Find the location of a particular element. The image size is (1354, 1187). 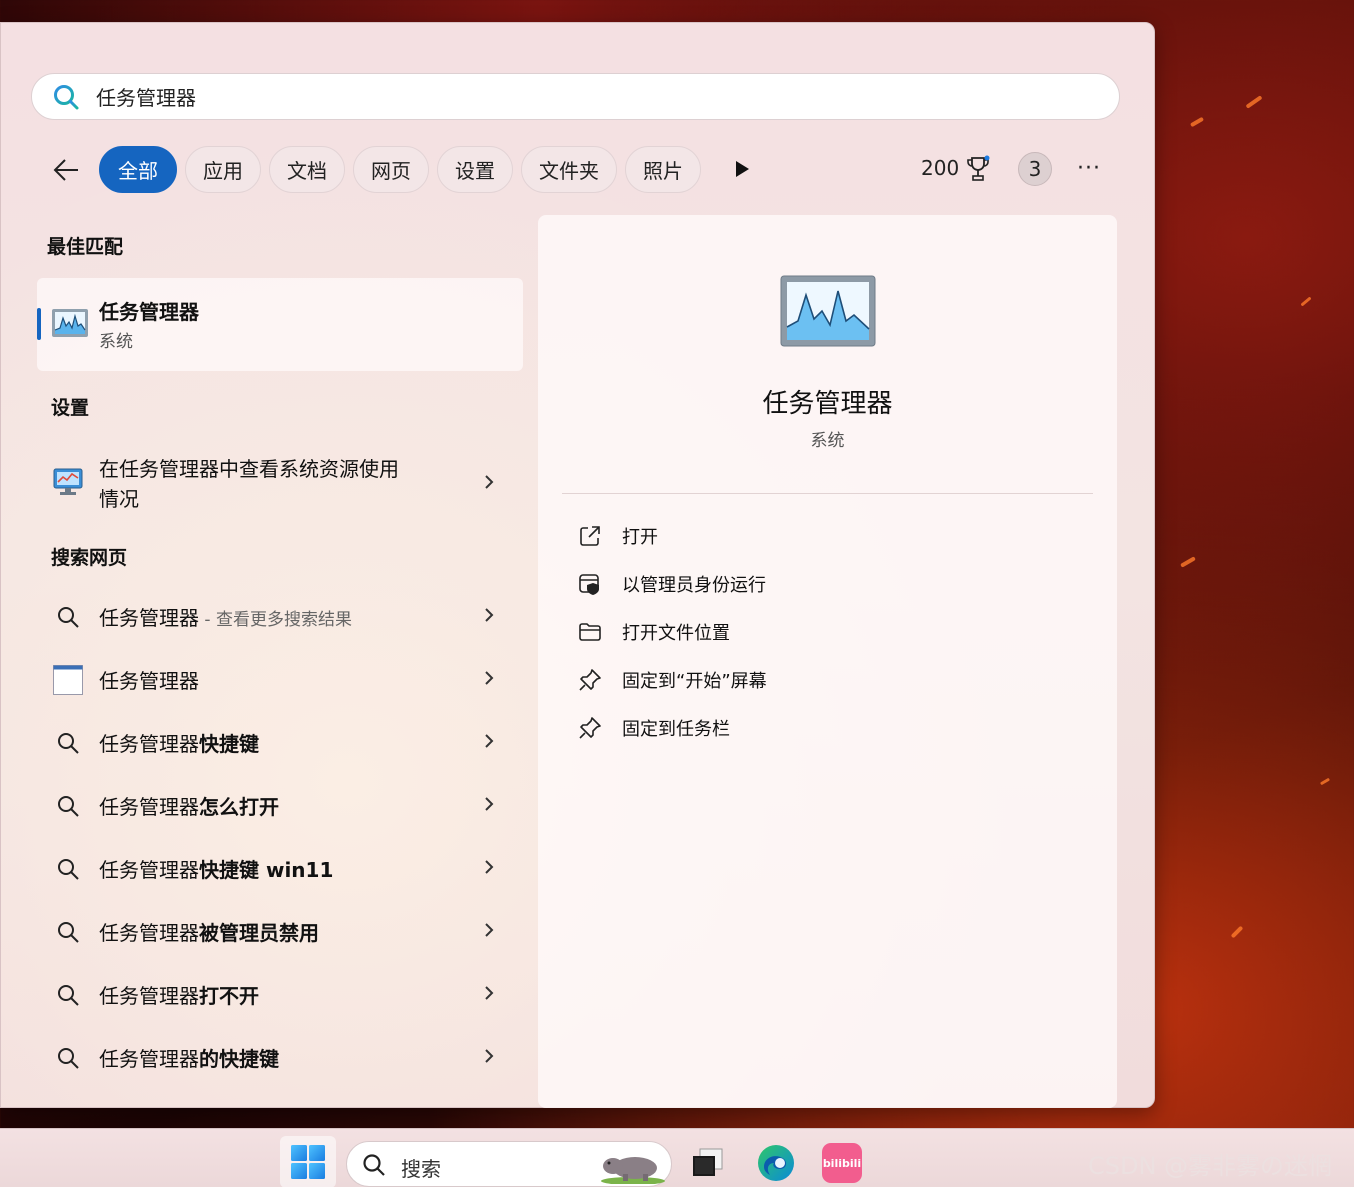

web-result-suggestion: 被管理员禁用 is located at coordinates (259, 933).